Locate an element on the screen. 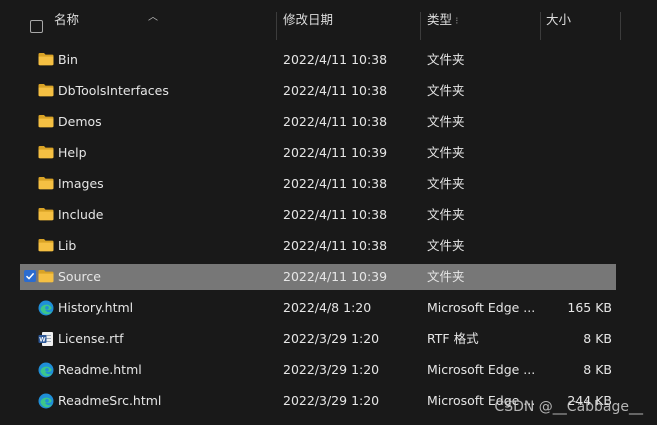  file-row: Lib 2022/4/11 10:38 文件夹 is located at coordinates (318, 246).